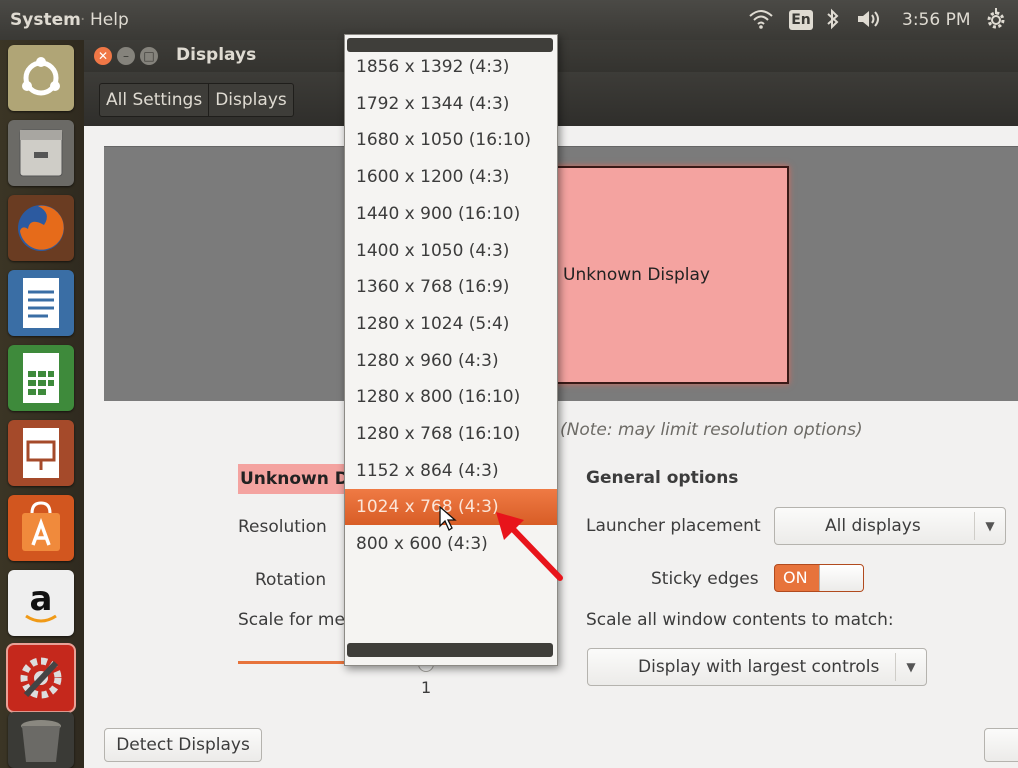 Image resolution: width=1018 pixels, height=768 pixels. What do you see at coordinates (299, 479) in the screenshot?
I see `monitor-name: Unknown Di` at bounding box center [299, 479].